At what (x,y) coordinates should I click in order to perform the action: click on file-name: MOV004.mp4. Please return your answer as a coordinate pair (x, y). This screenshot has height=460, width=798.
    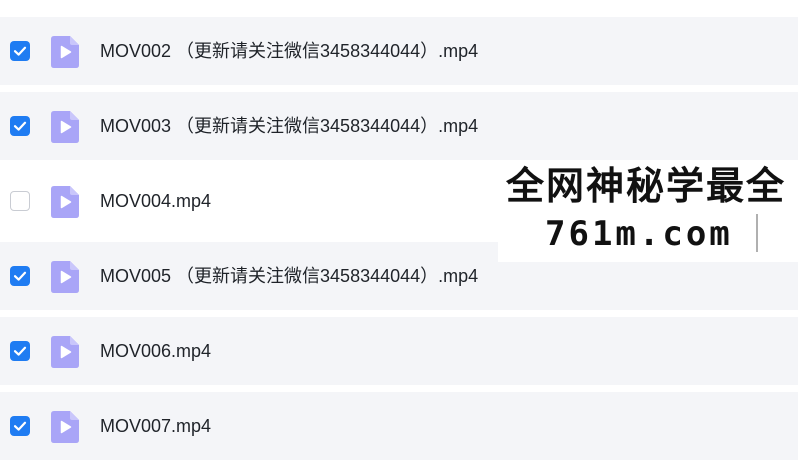
    Looking at the image, I should click on (155, 201).